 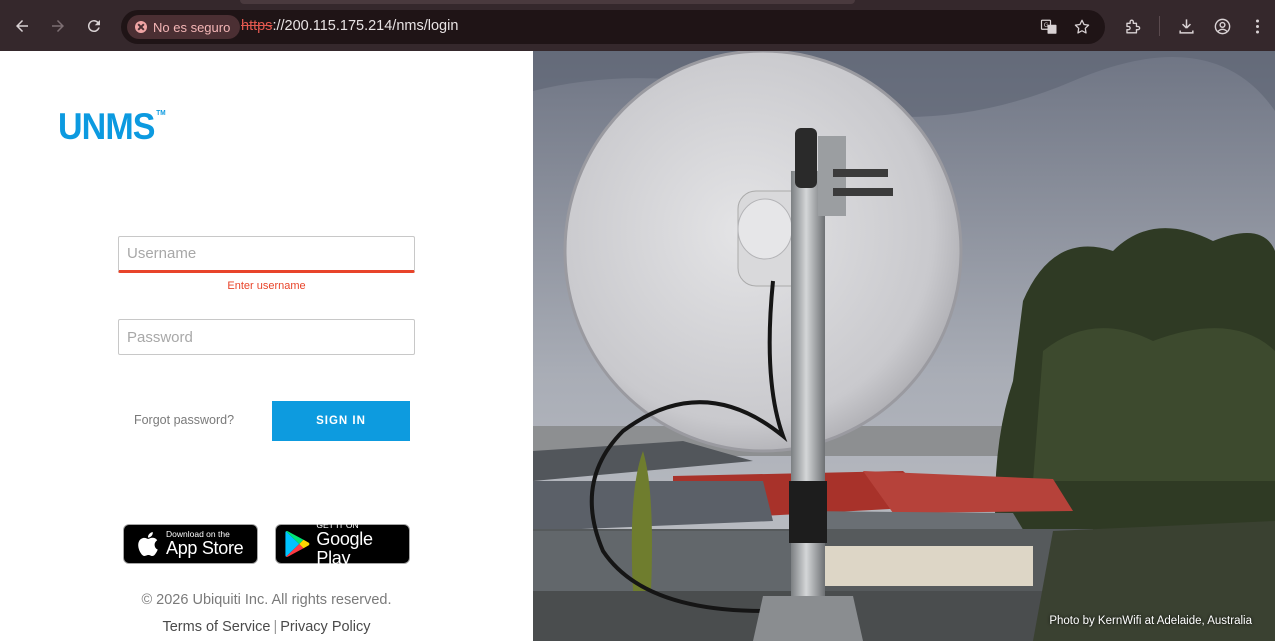 I want to click on not-secure-chip: No es seguro, so click(x=184, y=27).